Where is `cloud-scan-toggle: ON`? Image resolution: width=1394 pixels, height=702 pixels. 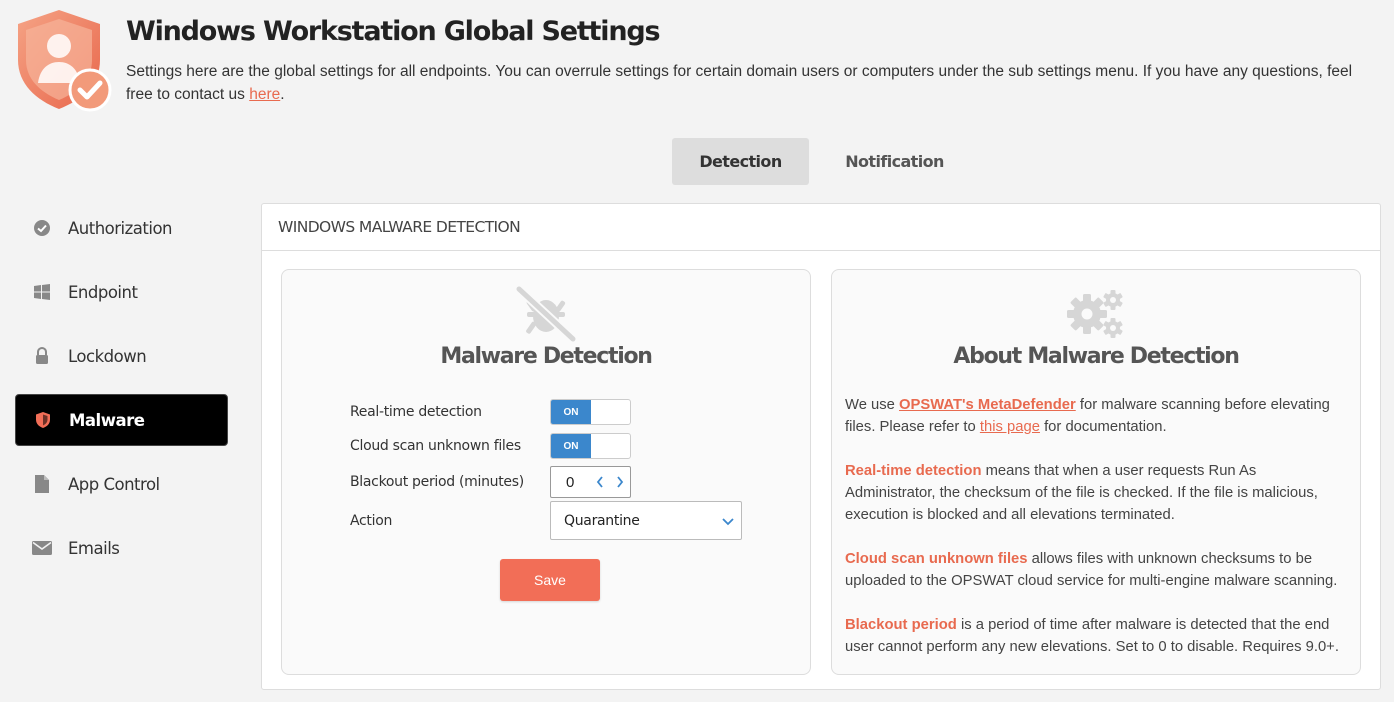
cloud-scan-toggle: ON is located at coordinates (590, 446).